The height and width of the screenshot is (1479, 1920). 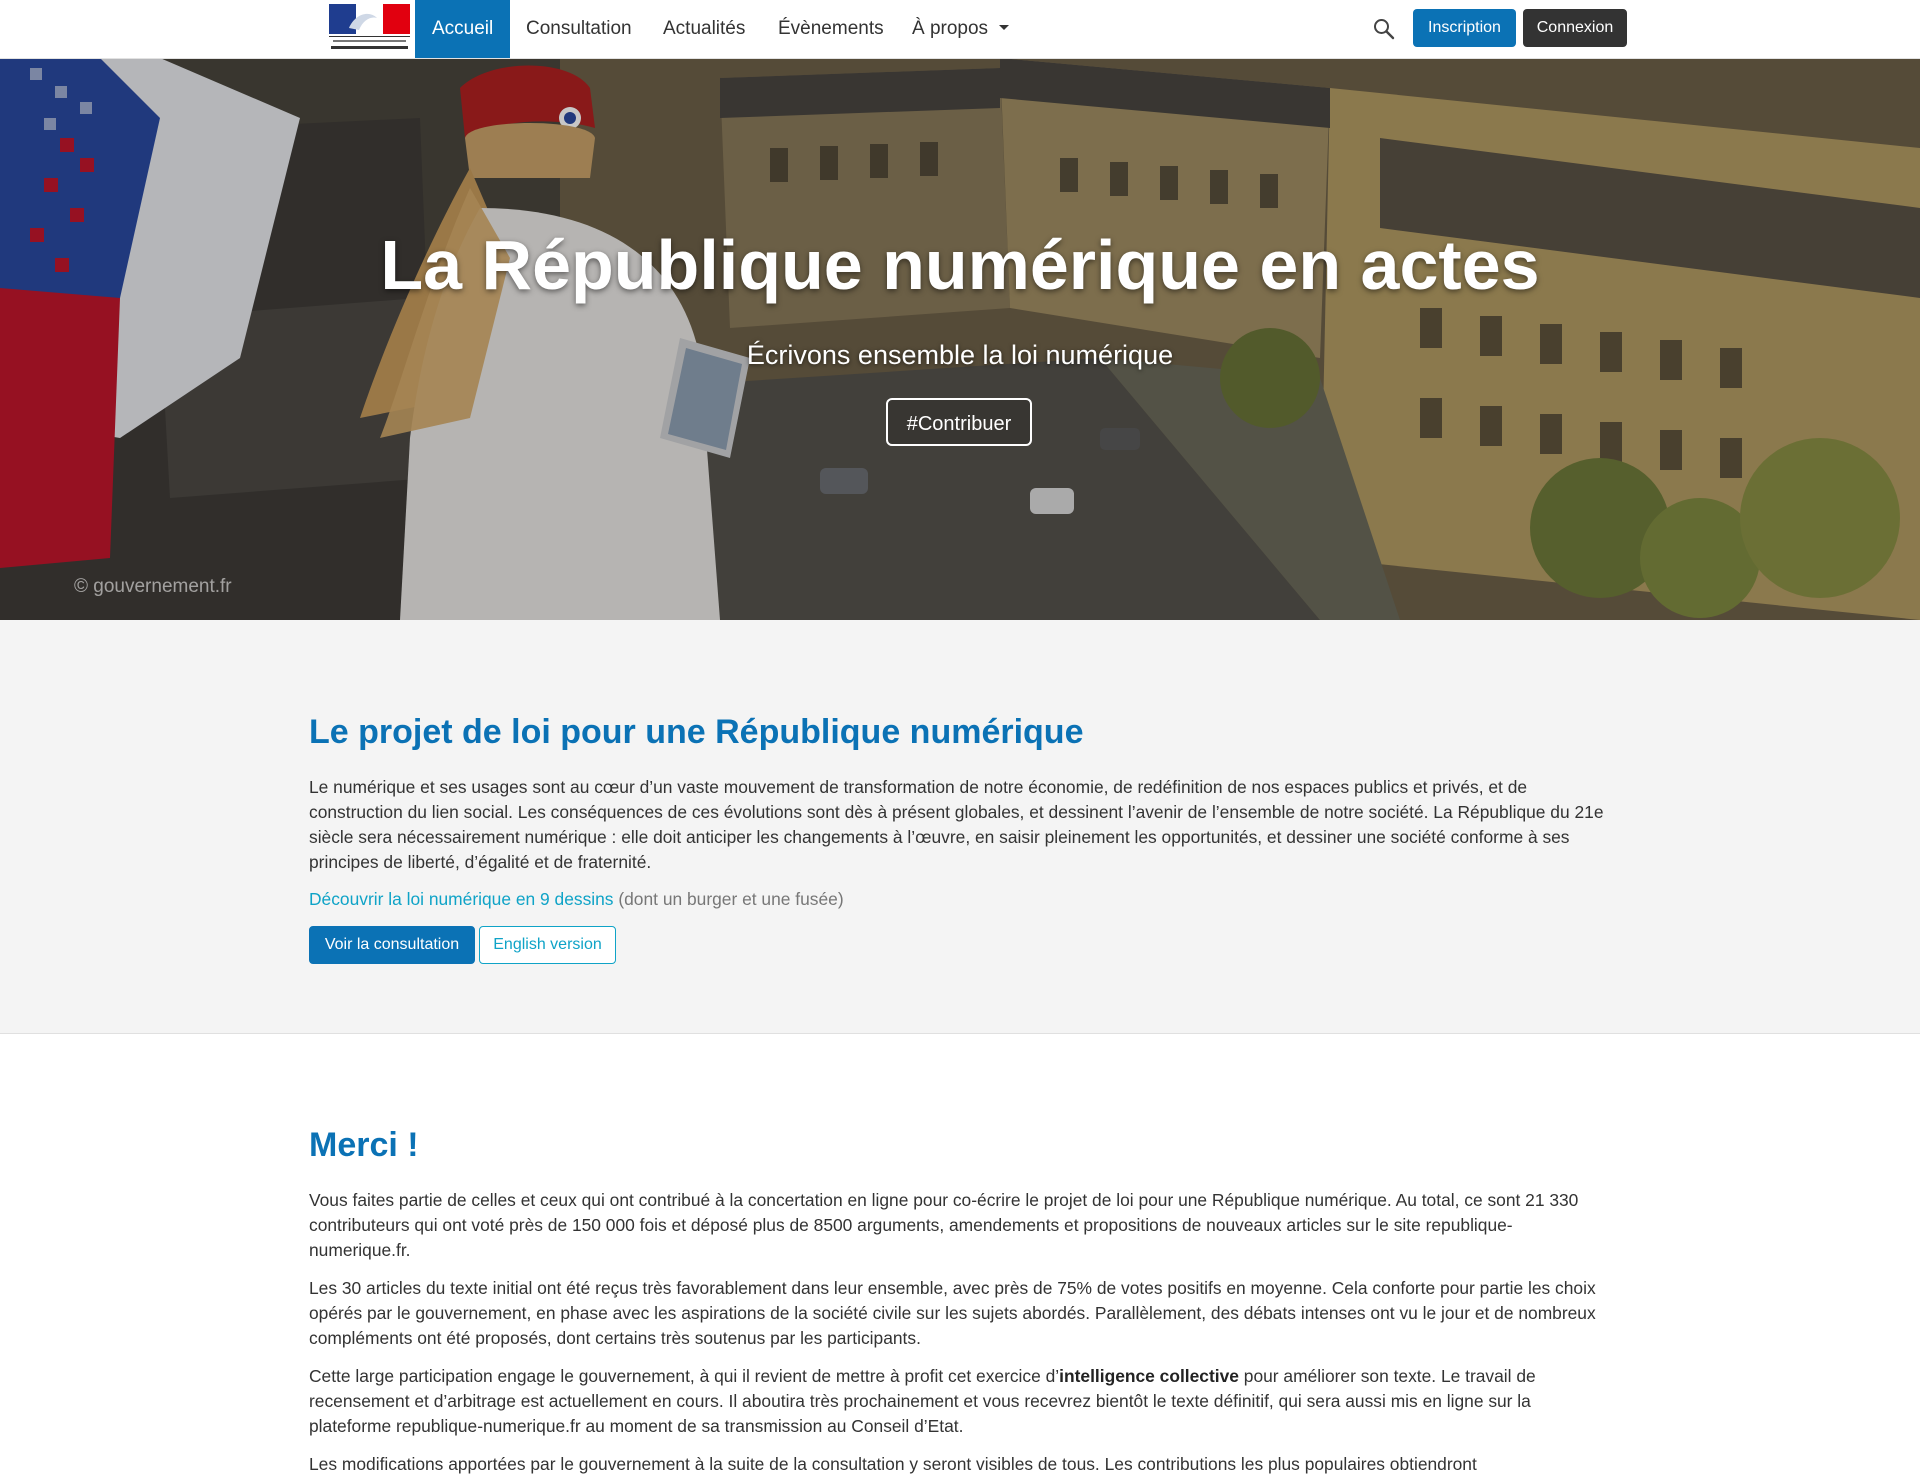 What do you see at coordinates (369, 29) in the screenshot?
I see `republique-francaise-logo` at bounding box center [369, 29].